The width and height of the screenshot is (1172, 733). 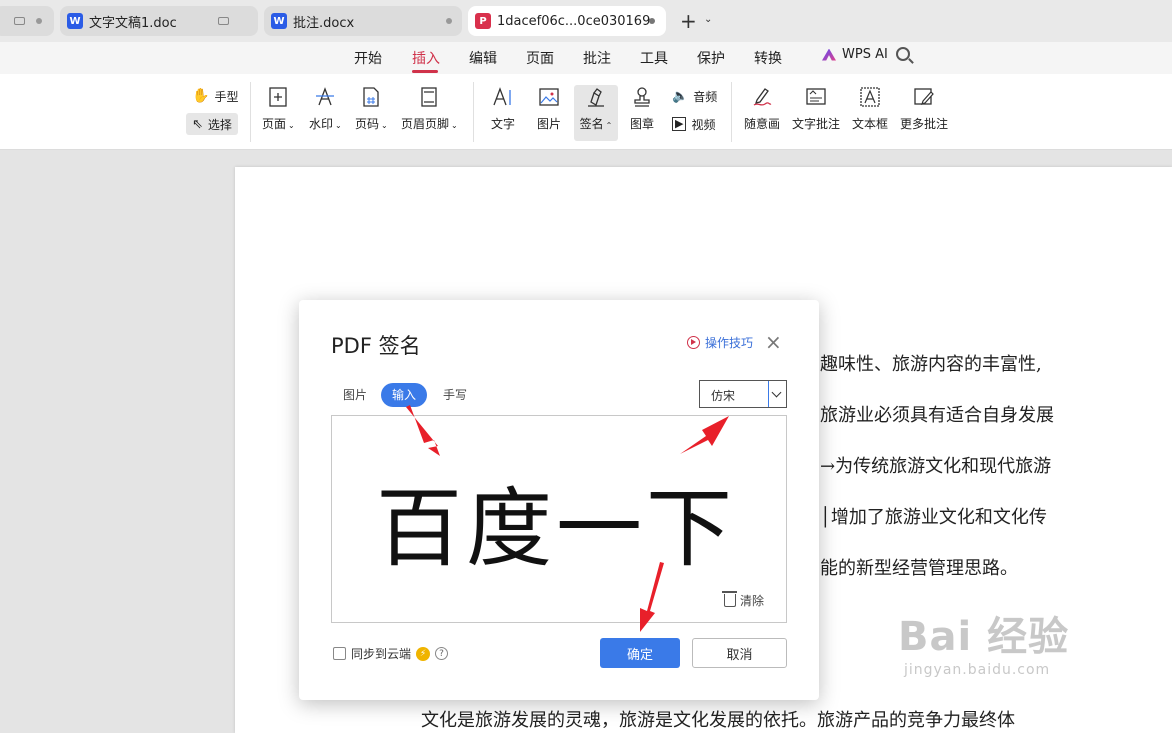 I want to click on video-button: ▶ 视频, so click(x=693, y=124).